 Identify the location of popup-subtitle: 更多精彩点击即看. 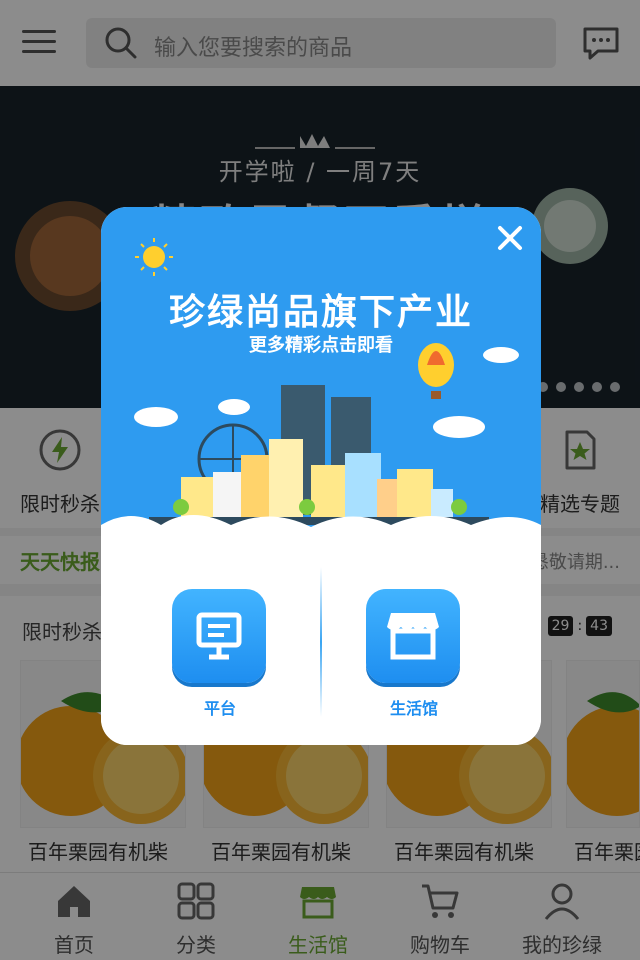
(321, 345).